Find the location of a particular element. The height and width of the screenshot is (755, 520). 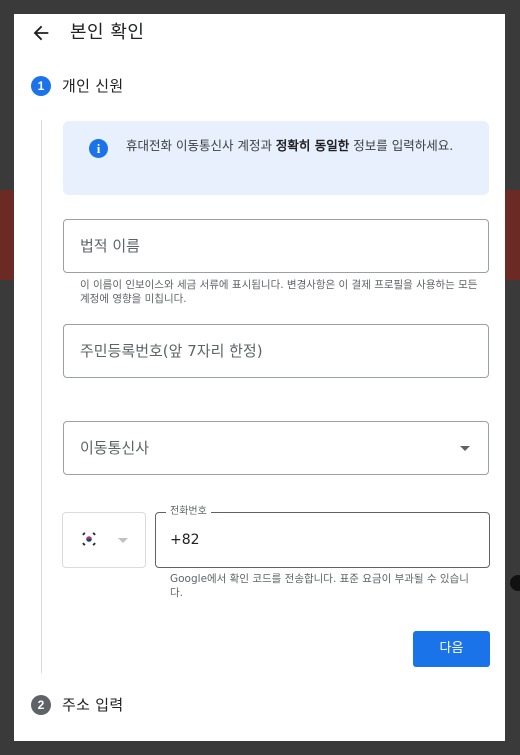

legal-name-placeholder: 법적 이름 is located at coordinates (110, 246).